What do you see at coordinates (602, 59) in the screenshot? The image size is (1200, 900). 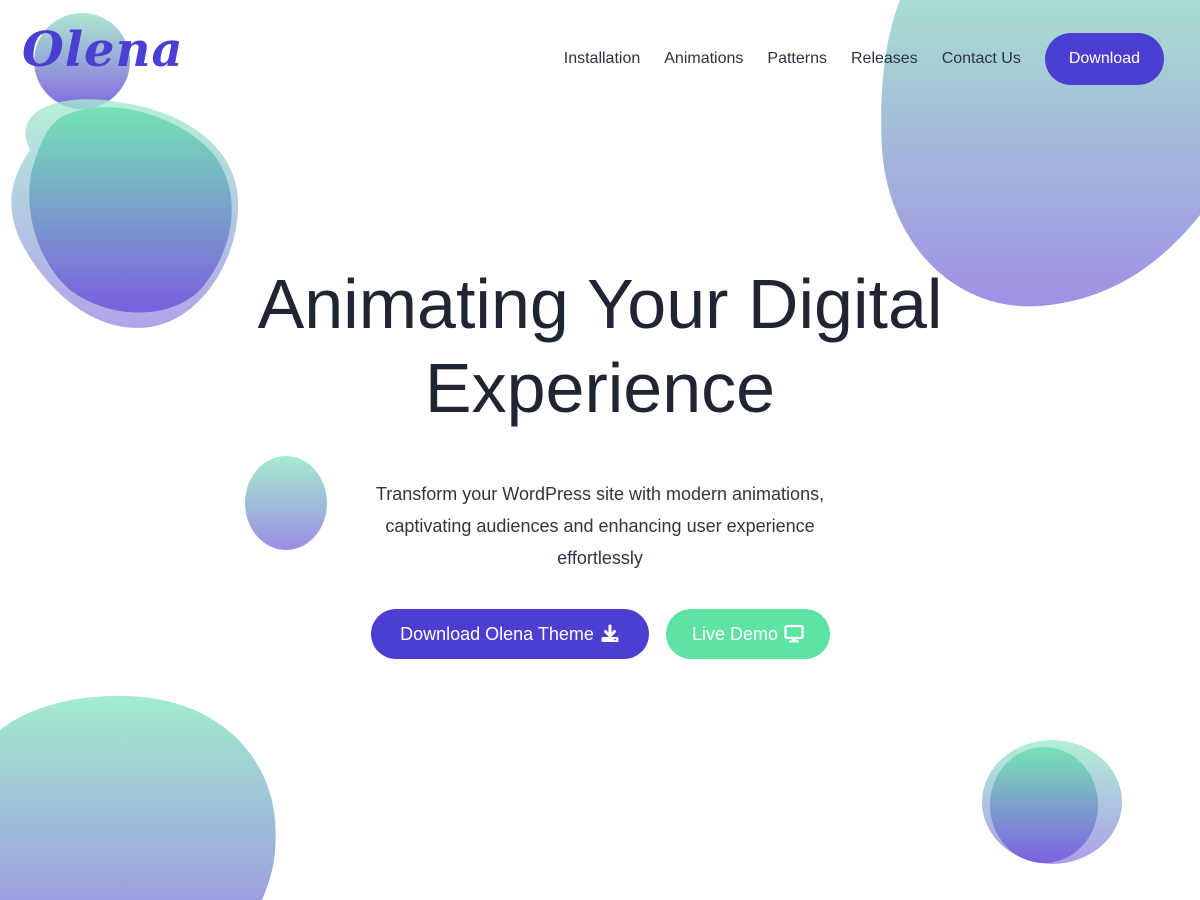 I see `nav-item-installation: Installation` at bounding box center [602, 59].